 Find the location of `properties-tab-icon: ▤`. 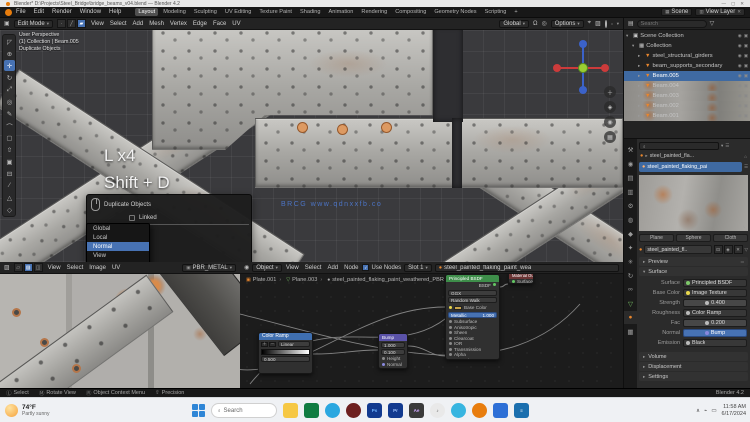

properties-tab-icon: ▤ is located at coordinates (630, 177).